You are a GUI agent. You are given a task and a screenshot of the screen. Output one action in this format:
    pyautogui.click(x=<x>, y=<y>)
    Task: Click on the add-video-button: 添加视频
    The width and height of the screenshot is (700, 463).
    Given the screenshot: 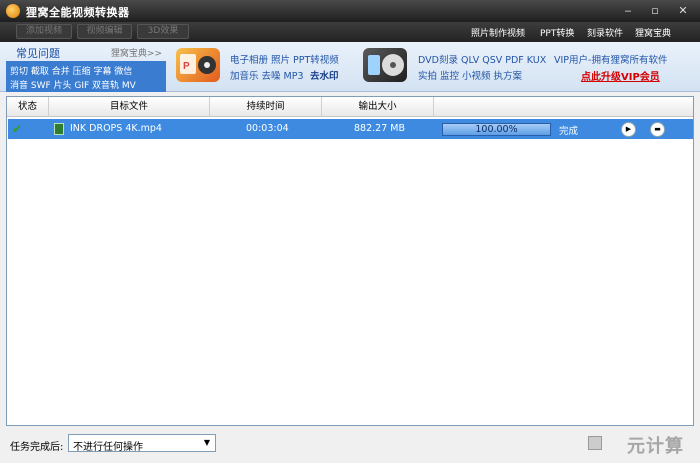 What is the action you would take?
    pyautogui.click(x=44, y=31)
    